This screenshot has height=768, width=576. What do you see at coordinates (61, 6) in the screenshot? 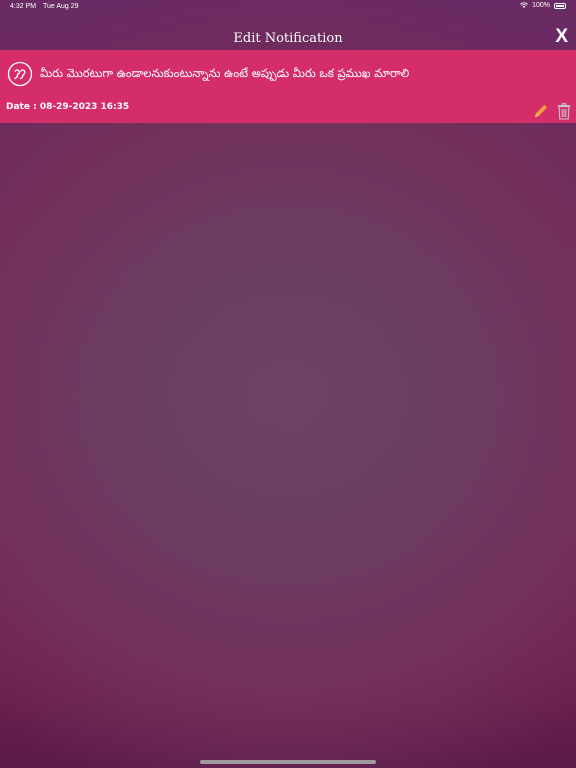
I see `status-date: Tue Aug 29` at bounding box center [61, 6].